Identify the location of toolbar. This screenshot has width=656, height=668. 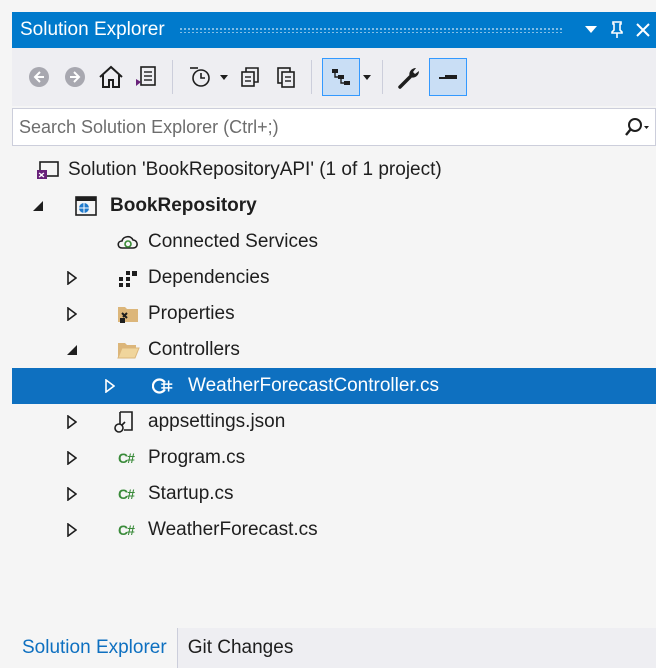
(334, 77).